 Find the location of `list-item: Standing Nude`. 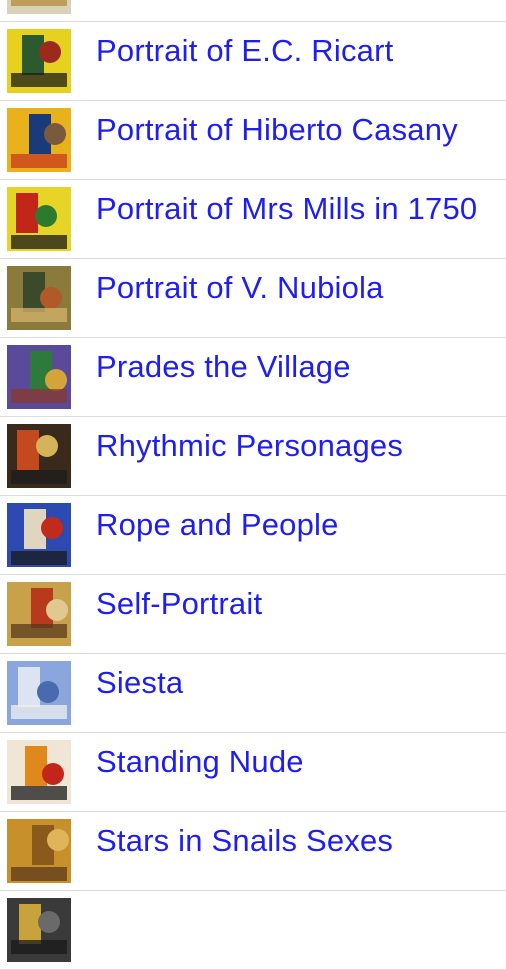

list-item: Standing Nude is located at coordinates (253, 772).